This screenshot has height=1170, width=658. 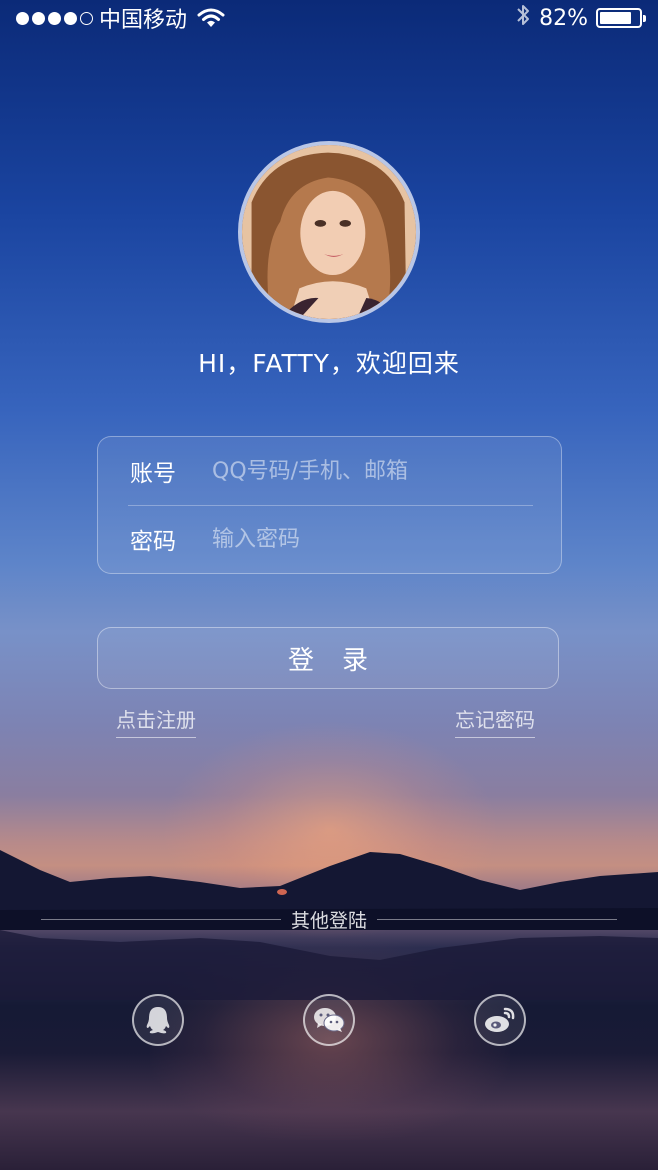 What do you see at coordinates (54, 18) in the screenshot?
I see `signal-strength-icon` at bounding box center [54, 18].